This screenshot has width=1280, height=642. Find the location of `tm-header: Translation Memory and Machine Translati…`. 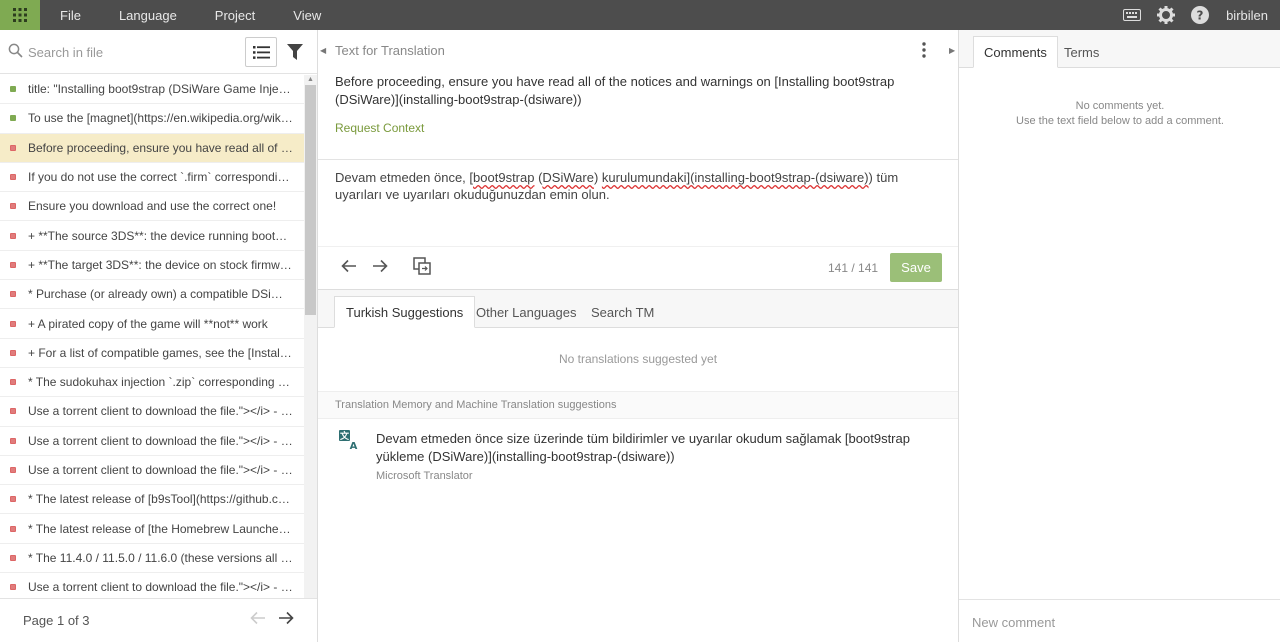

tm-header: Translation Memory and Machine Translati… is located at coordinates (638, 405).